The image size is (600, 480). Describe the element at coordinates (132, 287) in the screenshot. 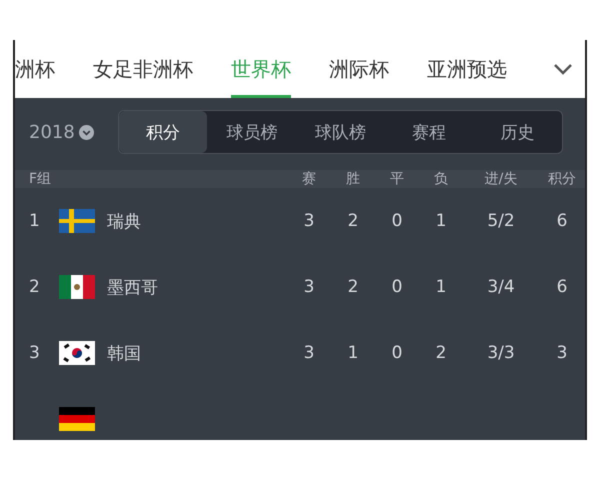

I see `team-name: 墨西哥` at that location.